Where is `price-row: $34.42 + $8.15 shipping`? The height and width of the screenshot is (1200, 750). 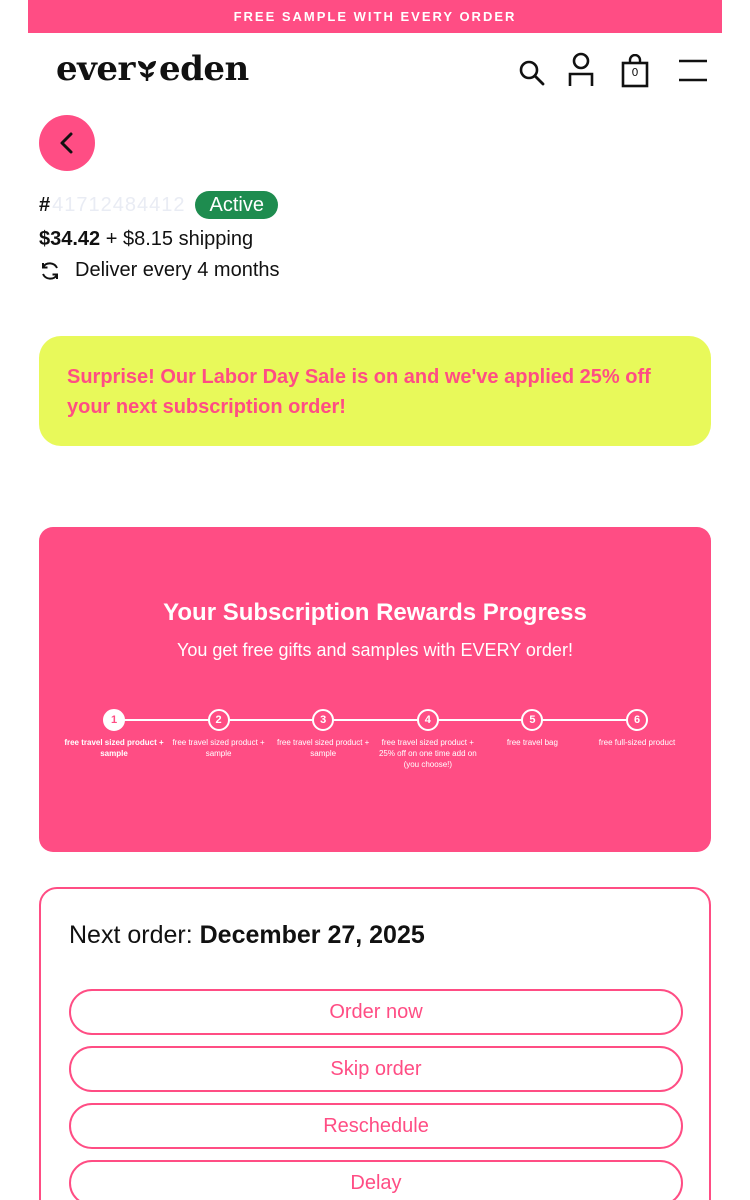
price-row: $34.42 + $8.15 shipping is located at coordinates (159, 239).